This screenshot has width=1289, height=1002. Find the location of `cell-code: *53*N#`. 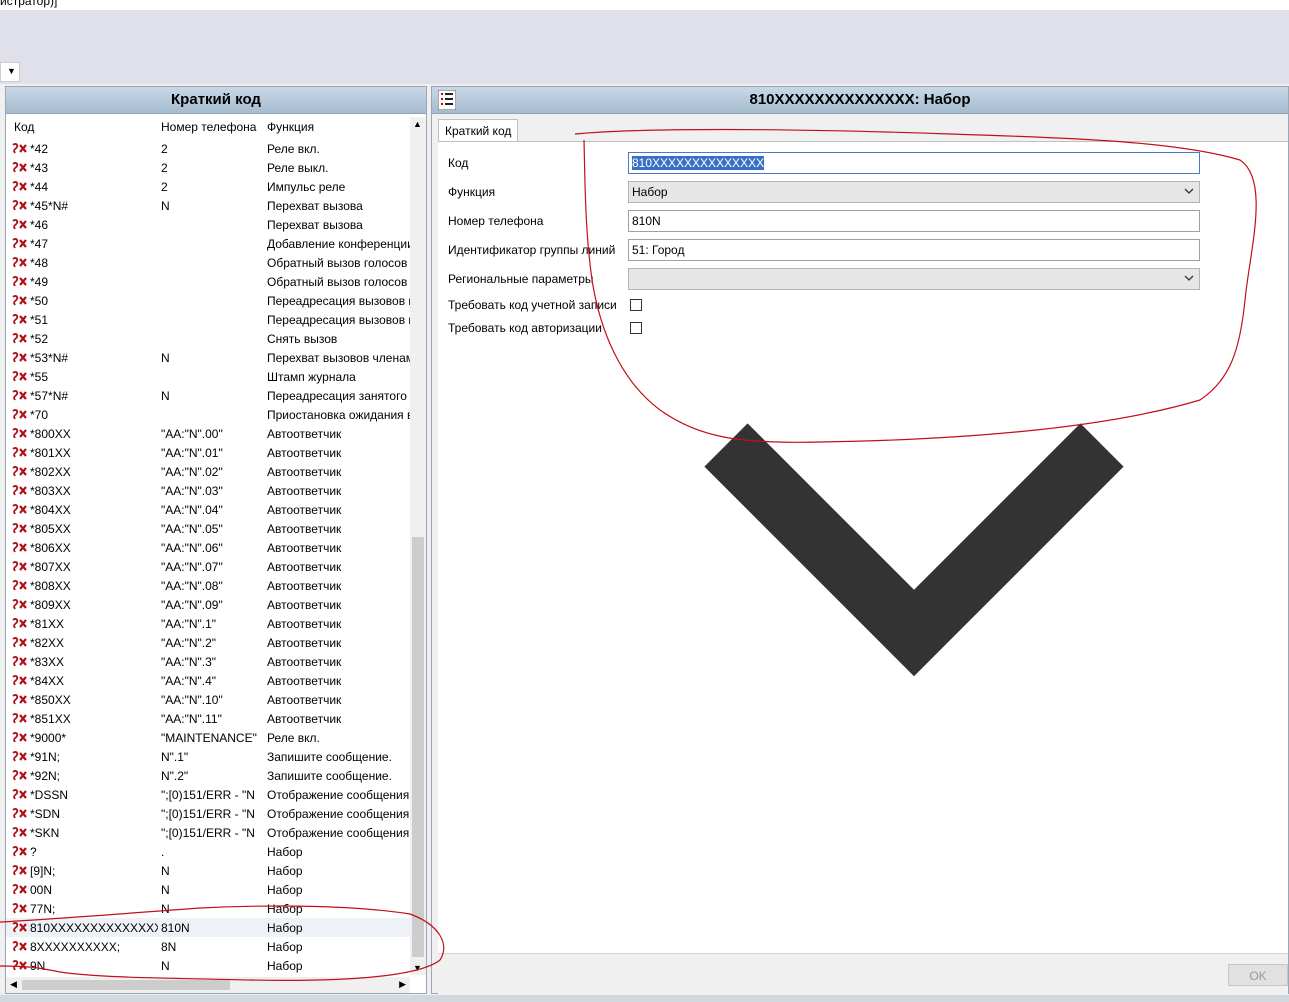

cell-code: *53*N# is located at coordinates (49, 358).